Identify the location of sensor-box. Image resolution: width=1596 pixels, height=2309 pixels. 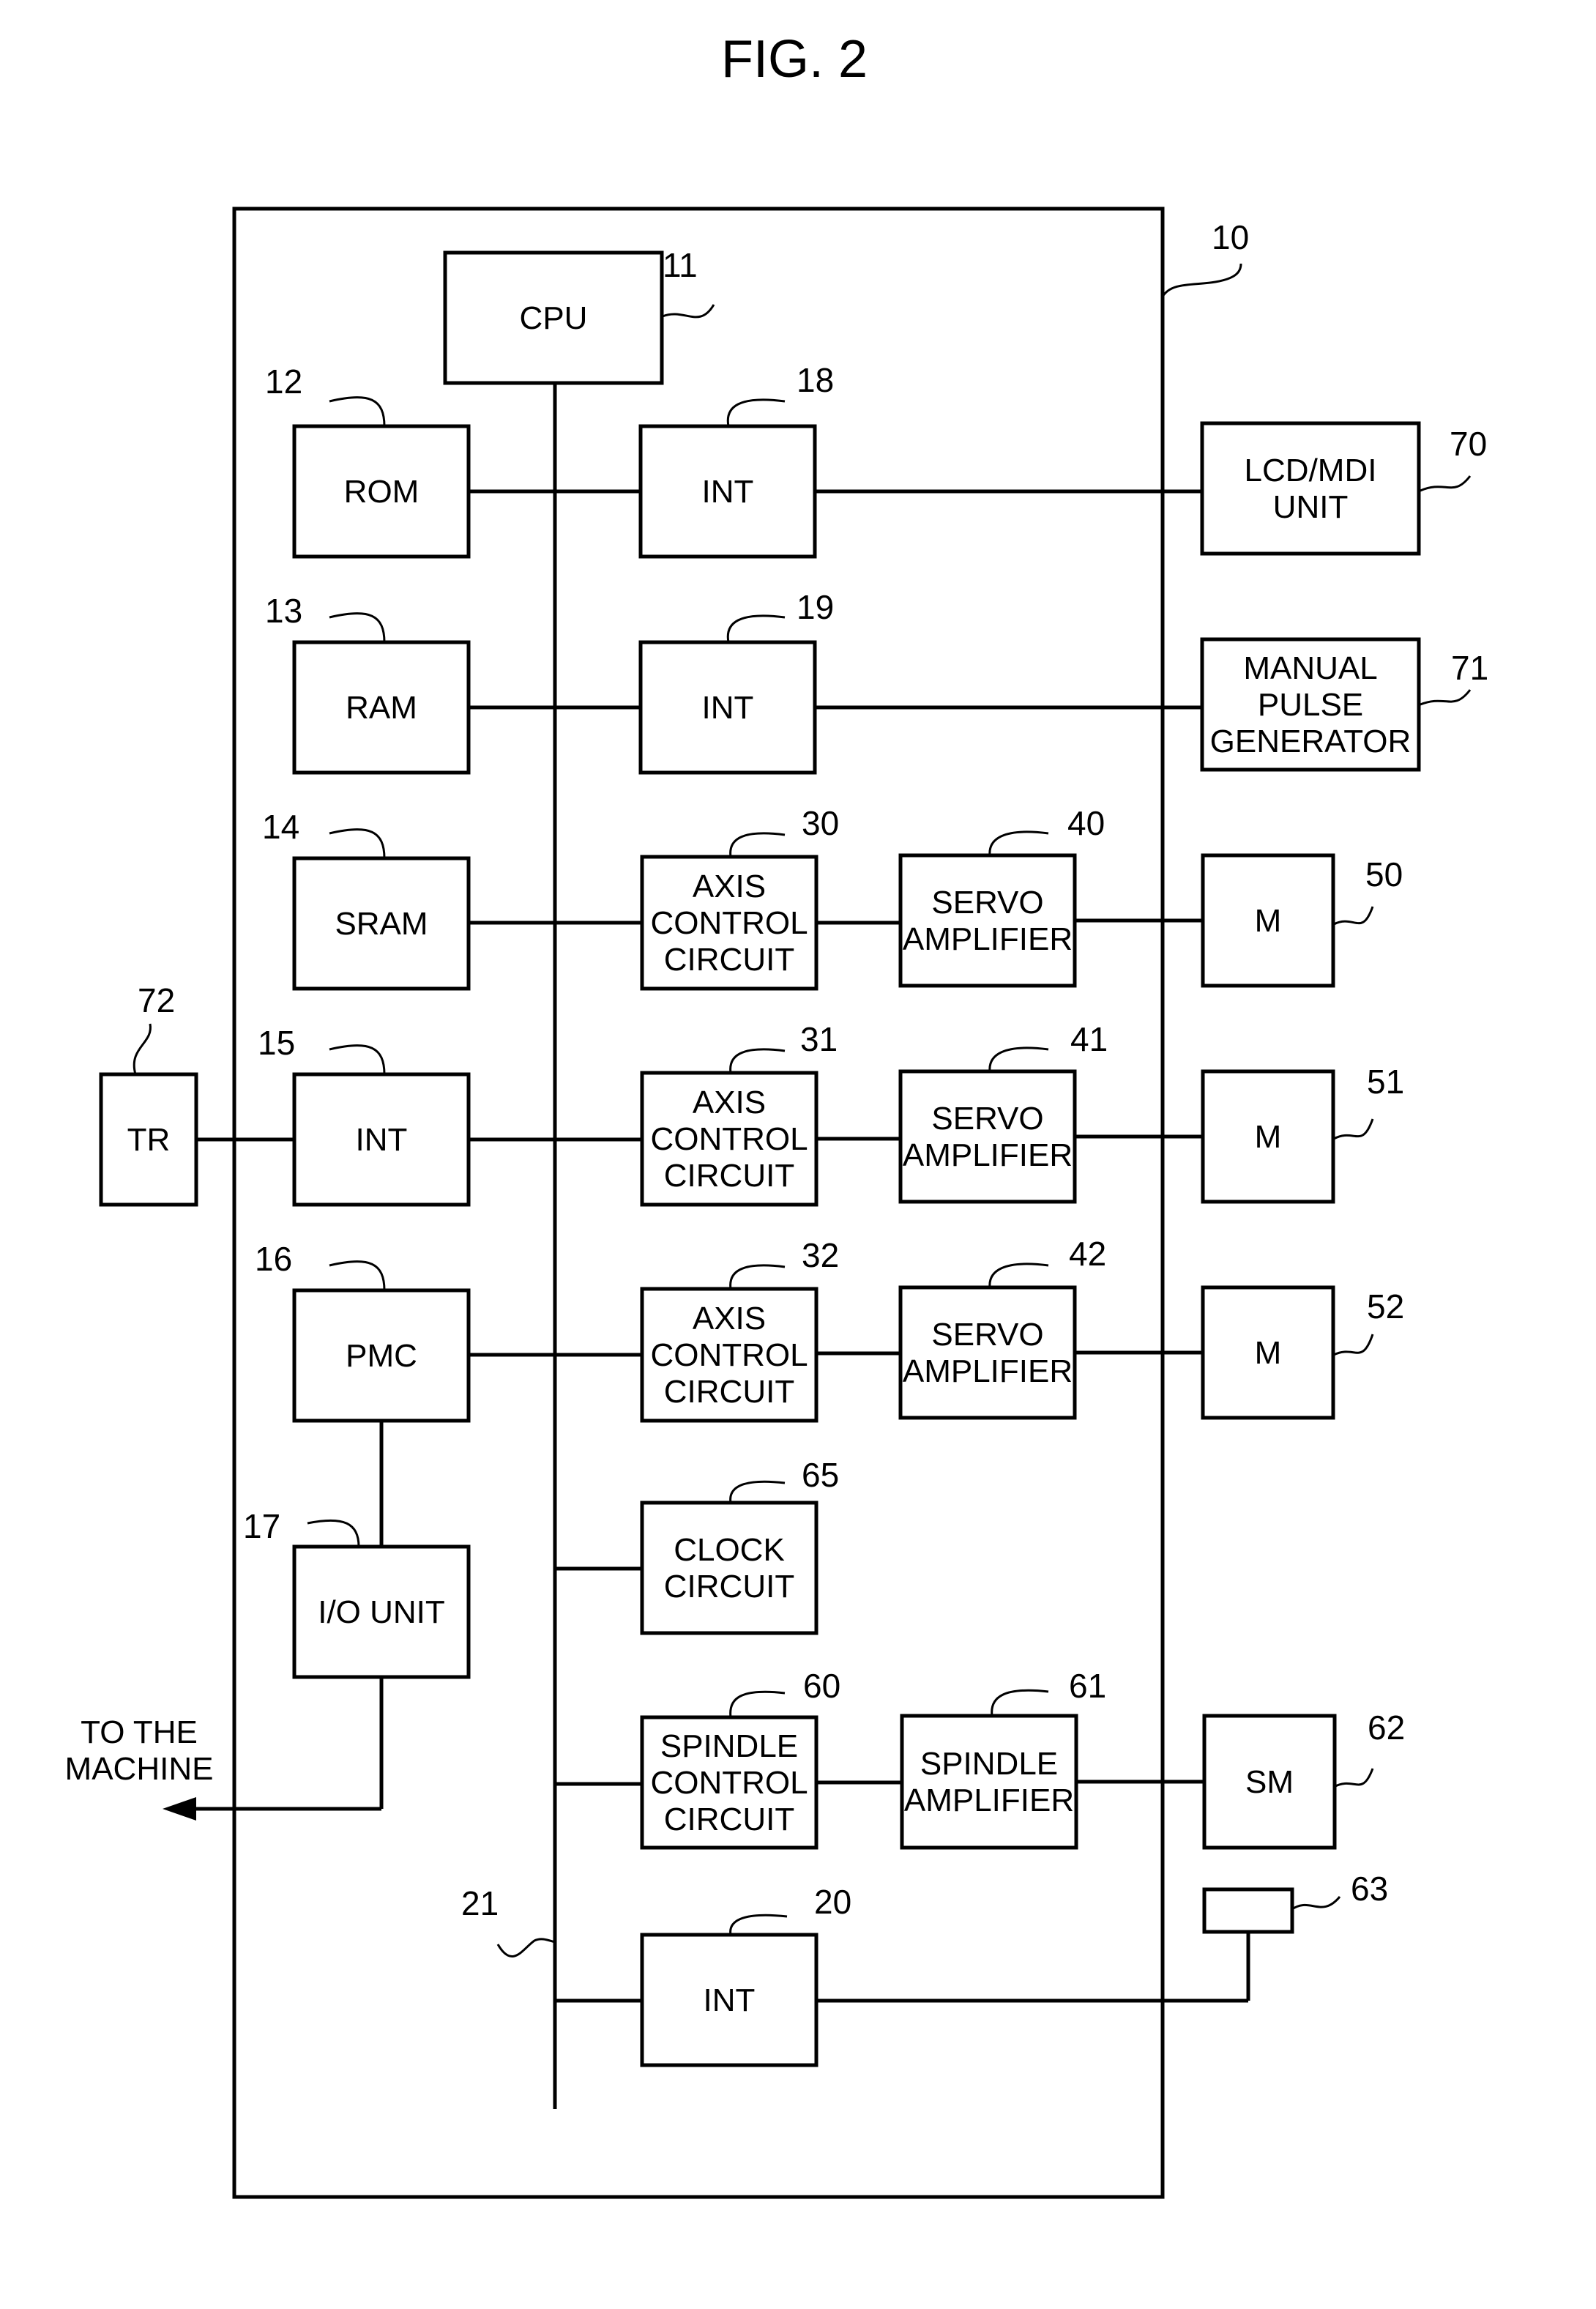
(1248, 1910).